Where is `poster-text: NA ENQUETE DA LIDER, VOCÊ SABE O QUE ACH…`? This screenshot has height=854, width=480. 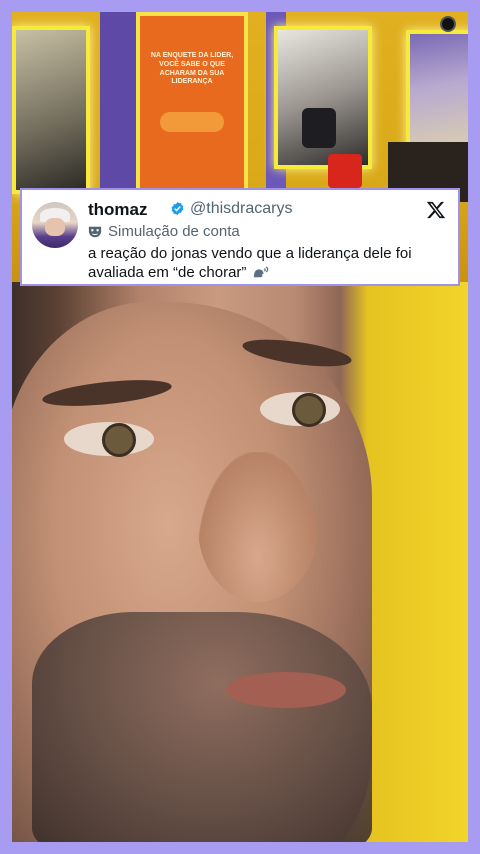
poster-text: NA ENQUETE DA LIDER, VOCÊ SABE O QUE ACH… is located at coordinates (192, 69).